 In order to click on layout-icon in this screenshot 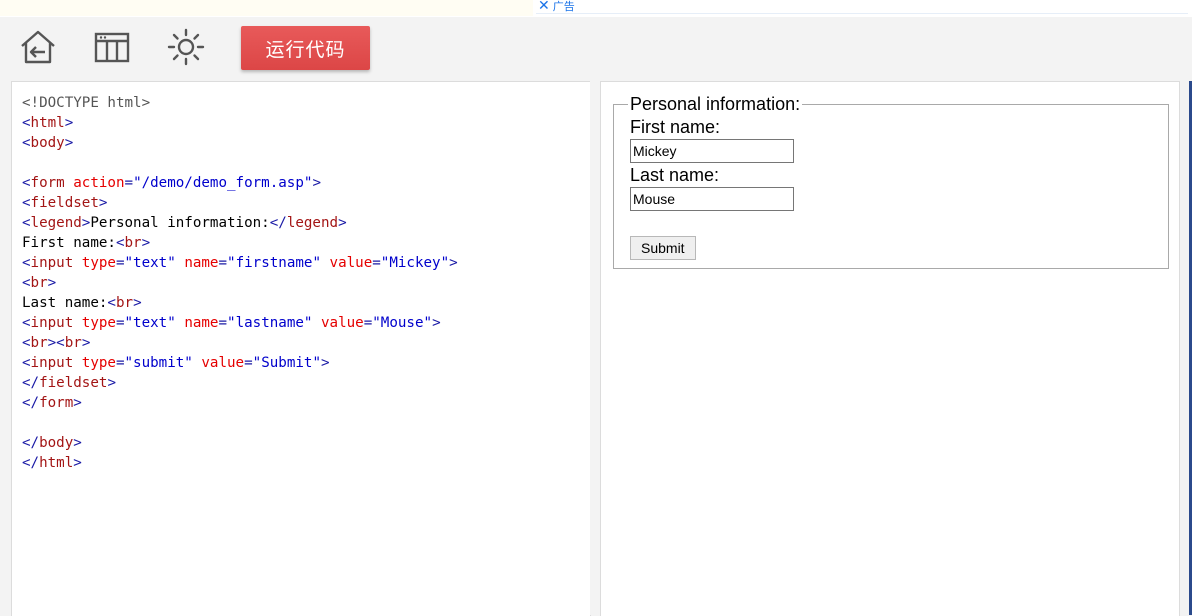, I will do `click(112, 47)`.